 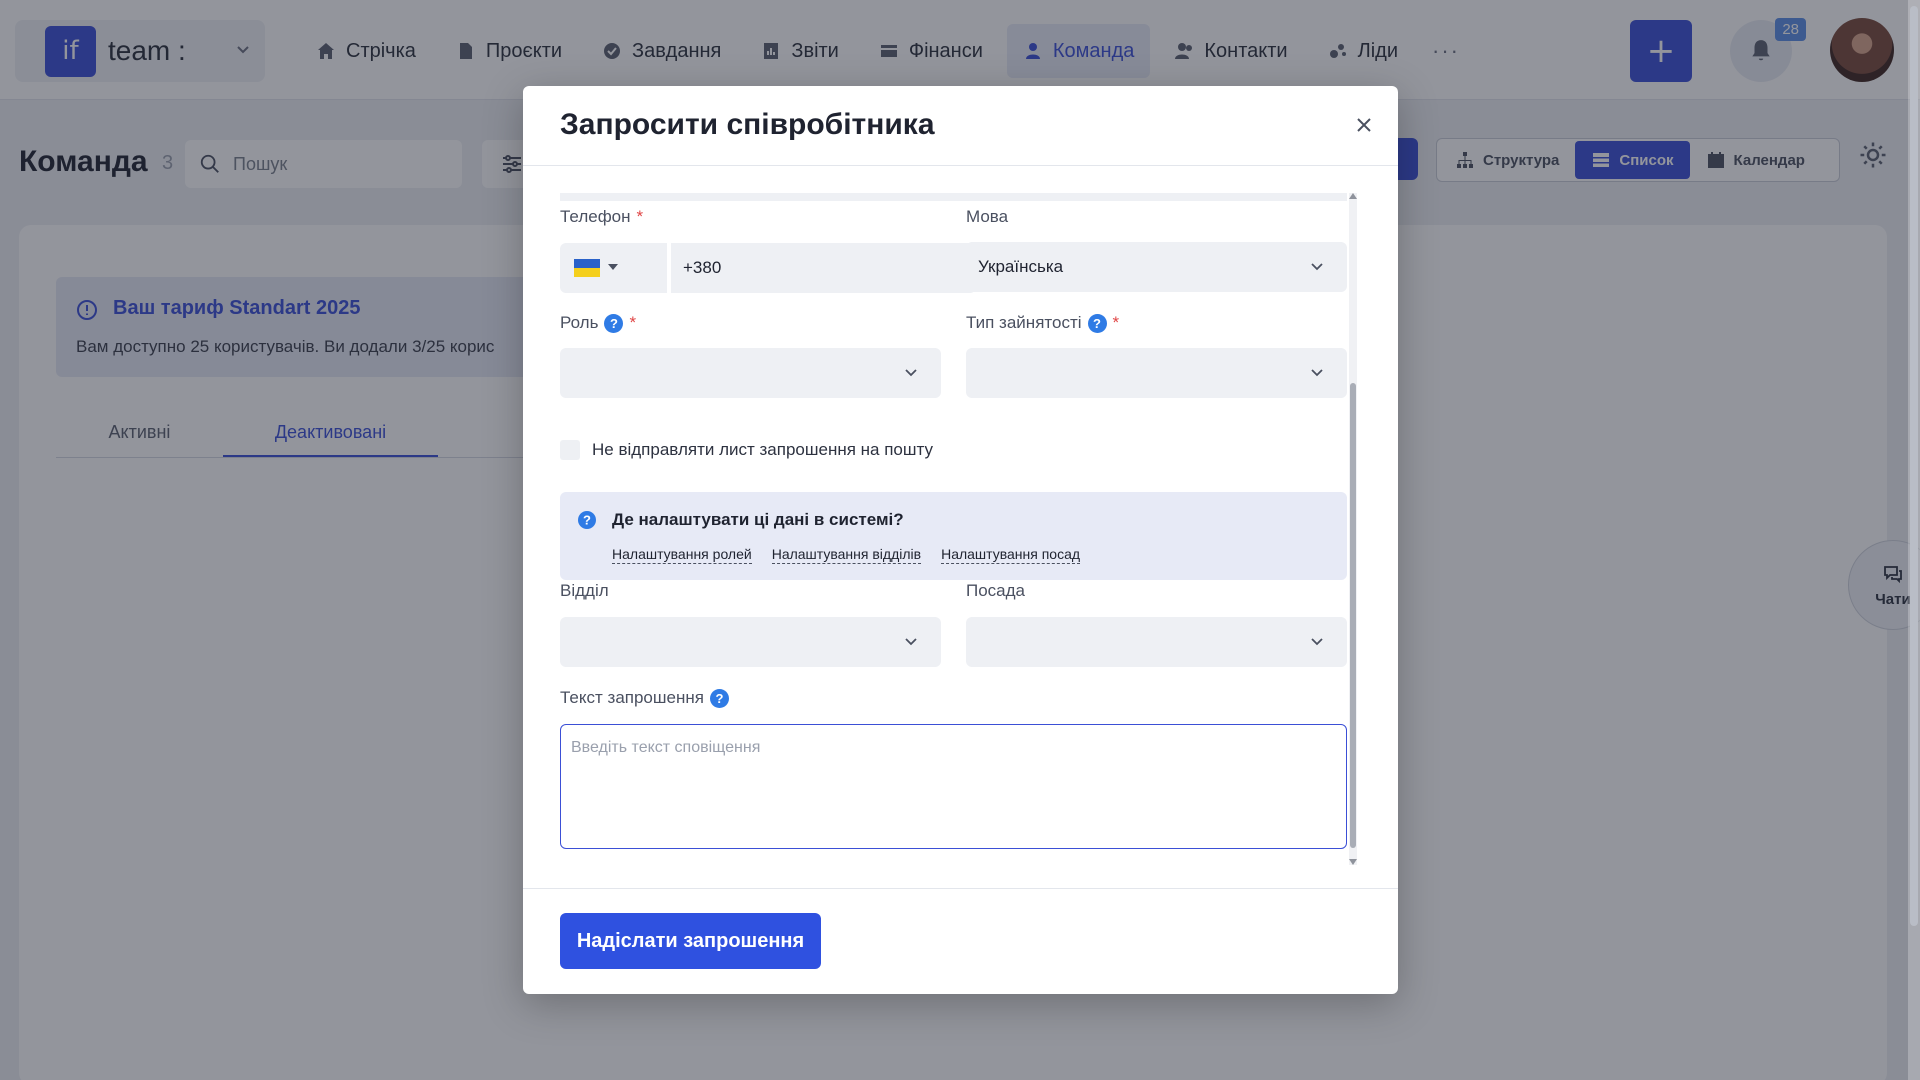 I want to click on language-label-text: Мова, so click(x=987, y=216).